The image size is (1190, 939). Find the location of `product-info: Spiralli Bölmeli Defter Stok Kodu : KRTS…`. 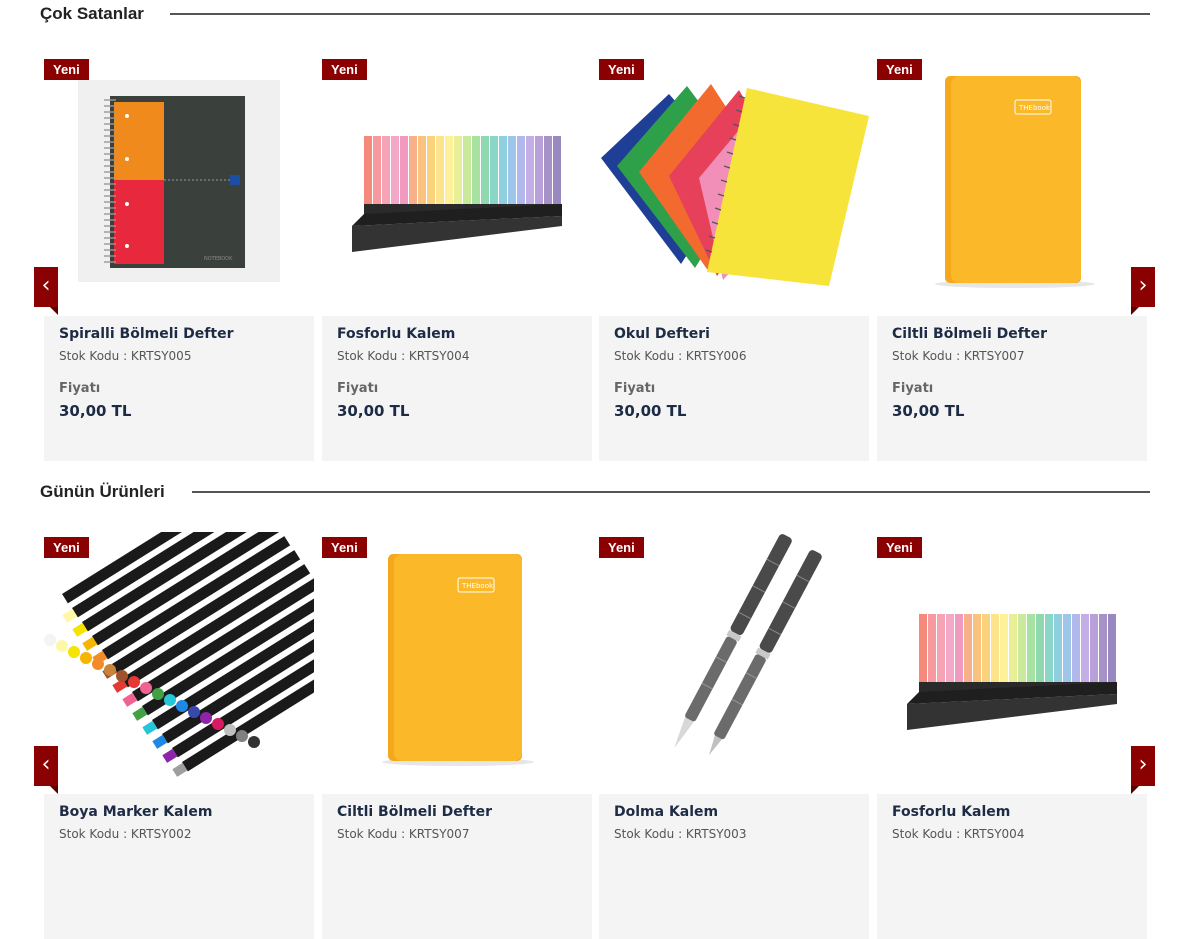

product-info: Spiralli Bölmeli Defter Stok Kodu : KRTS… is located at coordinates (179, 388).